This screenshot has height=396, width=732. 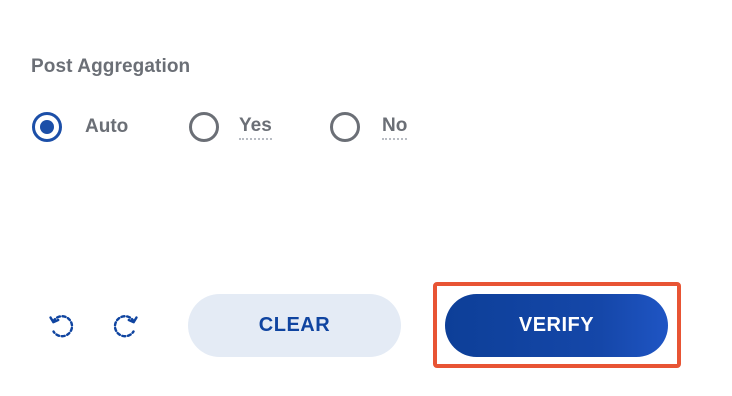 I want to click on verify-button: VERIFY, so click(x=556, y=325).